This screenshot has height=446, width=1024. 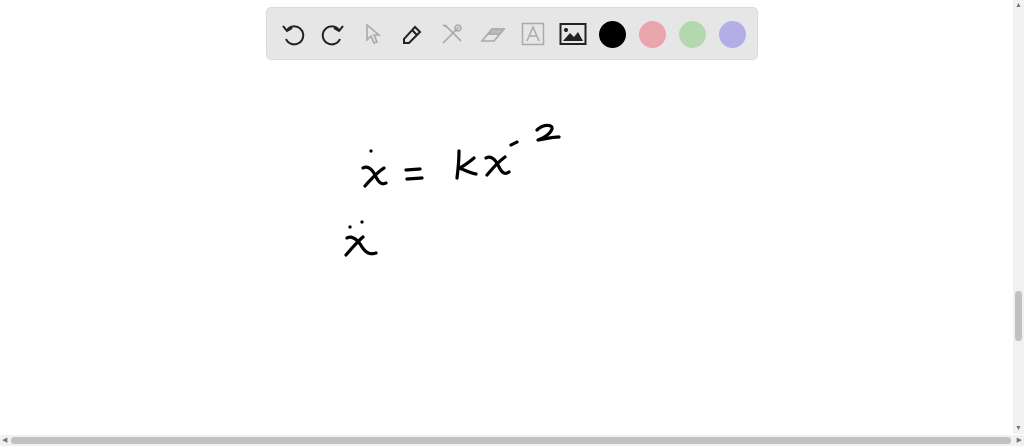 What do you see at coordinates (652, 34) in the screenshot?
I see `color-pink-swatch` at bounding box center [652, 34].